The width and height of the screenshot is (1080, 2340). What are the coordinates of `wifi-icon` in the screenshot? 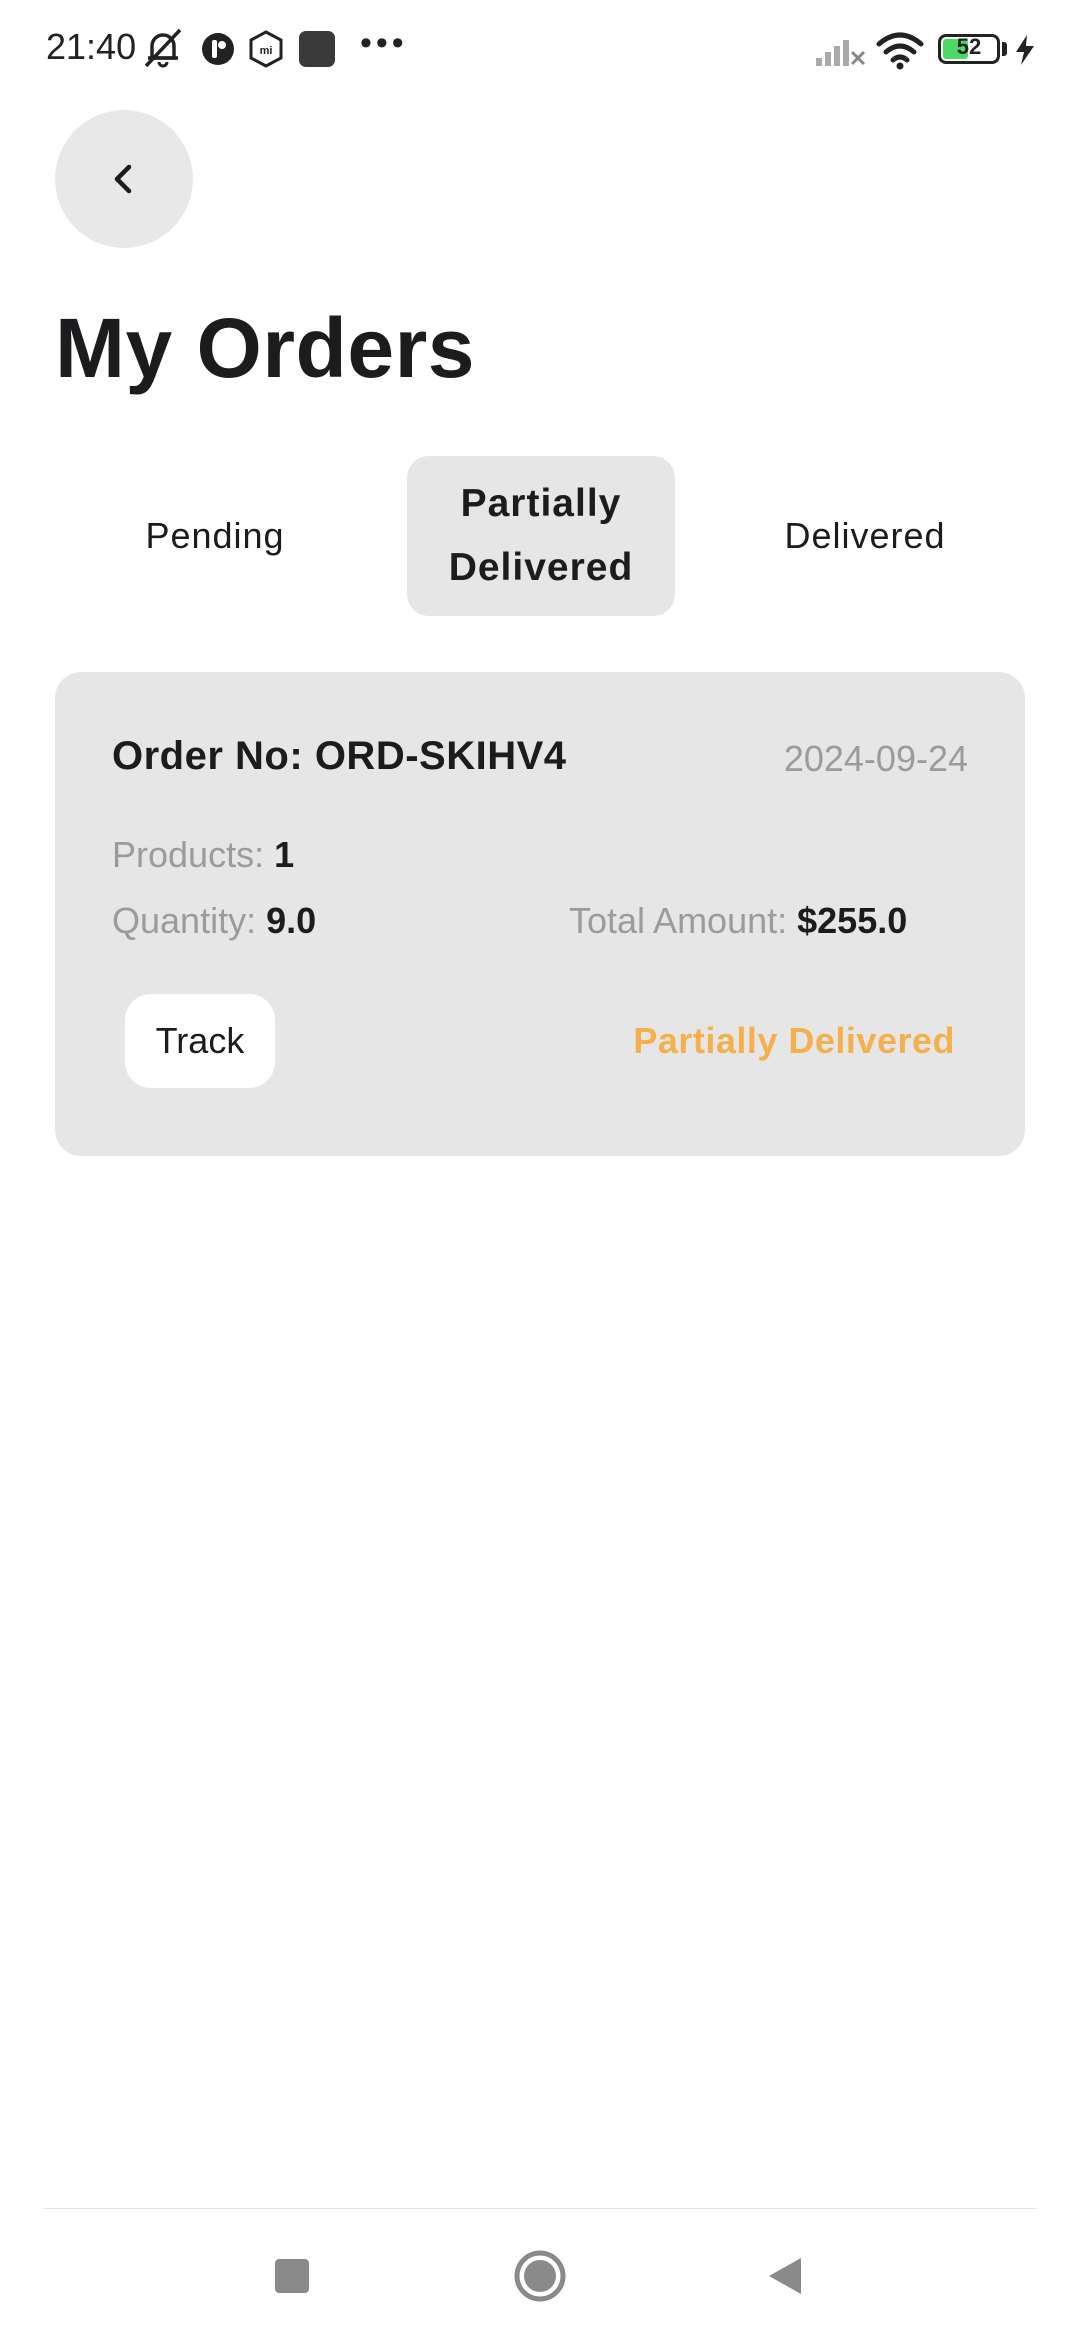 It's located at (900, 51).